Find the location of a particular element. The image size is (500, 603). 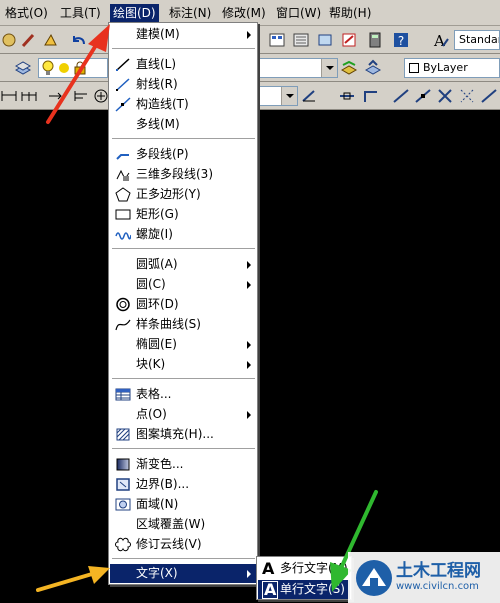

civilcn-logo-icon is located at coordinates (374, 578).